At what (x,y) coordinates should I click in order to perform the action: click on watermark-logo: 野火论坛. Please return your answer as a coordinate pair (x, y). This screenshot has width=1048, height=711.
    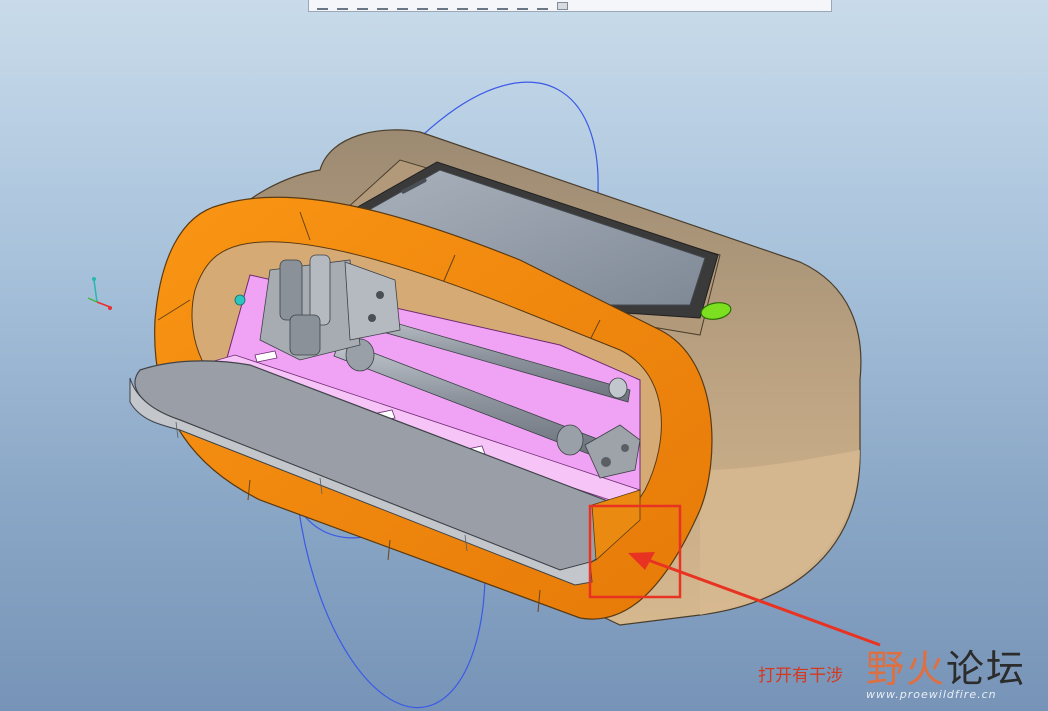
    Looking at the image, I should click on (946, 665).